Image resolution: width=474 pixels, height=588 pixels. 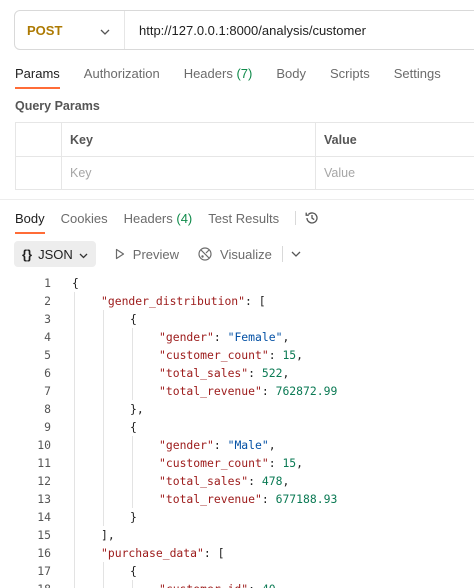 What do you see at coordinates (44, 445) in the screenshot?
I see `line-number: 10` at bounding box center [44, 445].